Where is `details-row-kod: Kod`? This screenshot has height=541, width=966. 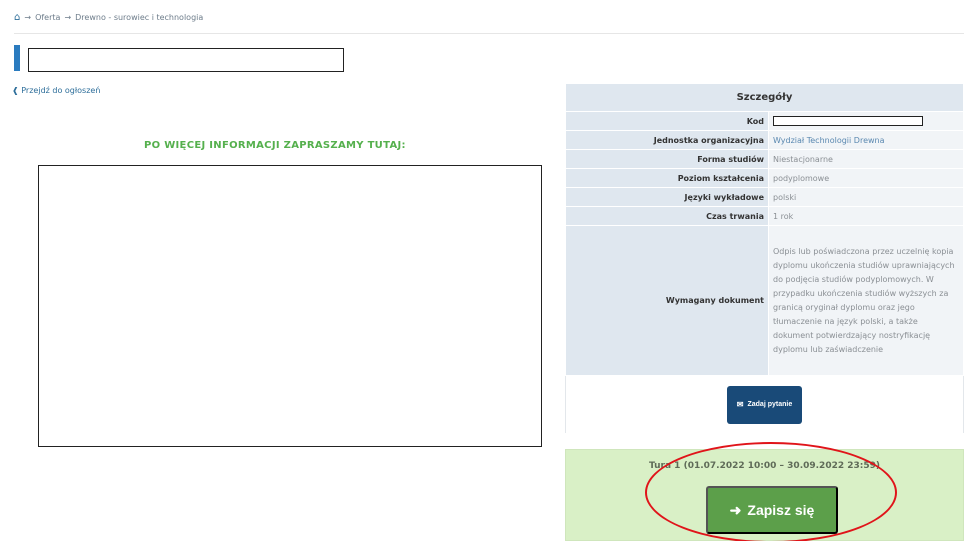 details-row-kod: Kod is located at coordinates (764, 121).